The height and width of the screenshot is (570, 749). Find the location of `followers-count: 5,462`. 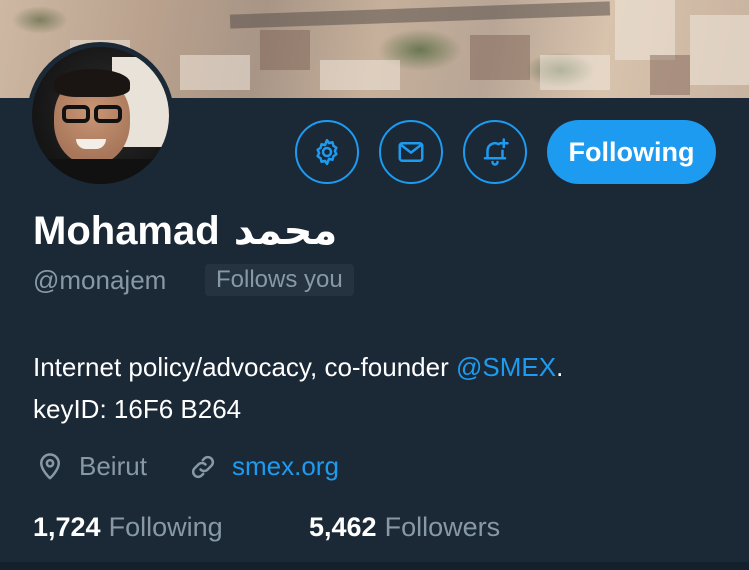

followers-count: 5,462 is located at coordinates (343, 527).